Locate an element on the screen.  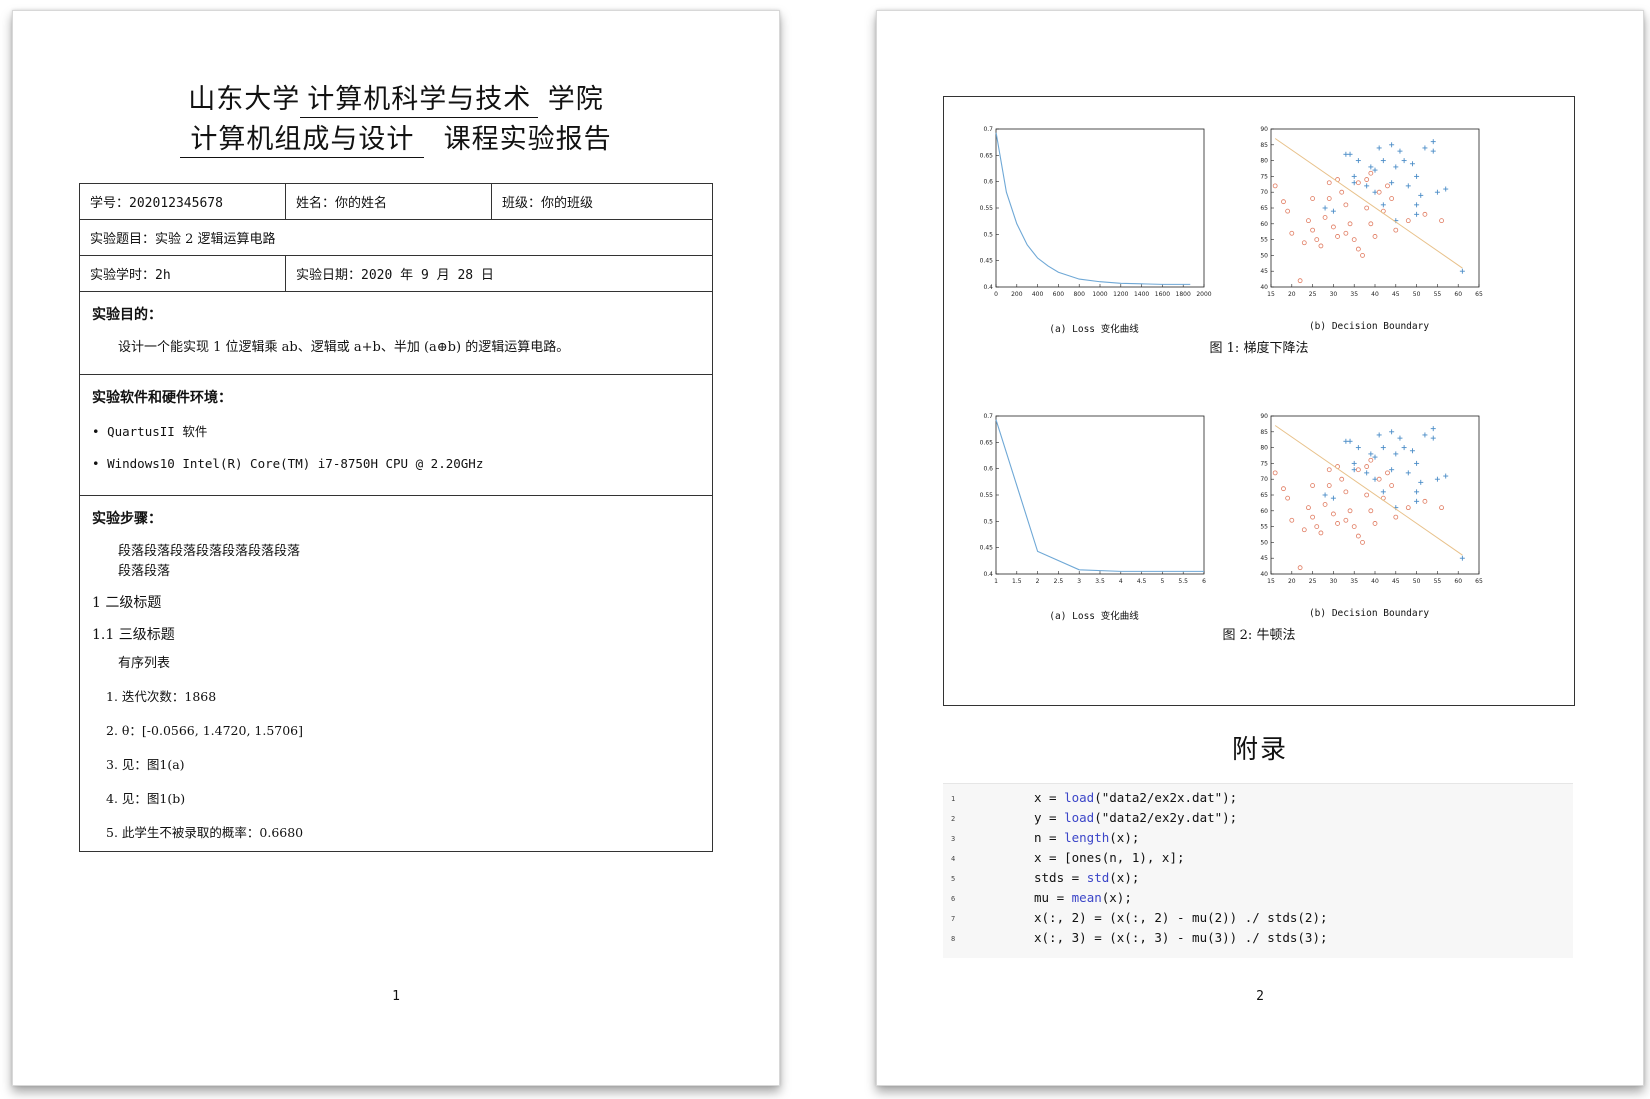
x-tick-label: 1000 is located at coordinates (1099, 294).